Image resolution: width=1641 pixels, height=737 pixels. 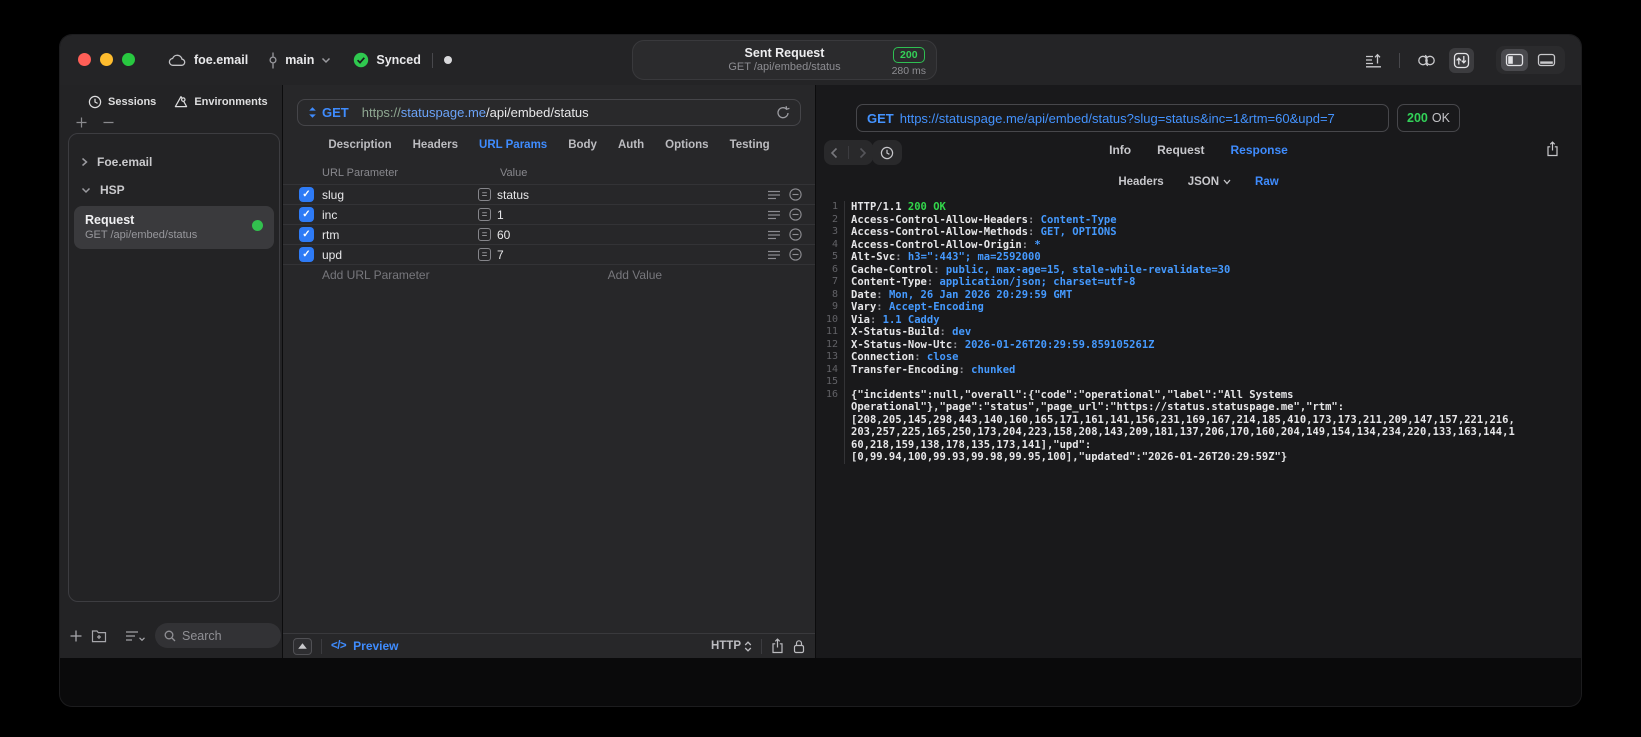 I want to click on request-response-toggle-icon, so click(x=1461, y=60).